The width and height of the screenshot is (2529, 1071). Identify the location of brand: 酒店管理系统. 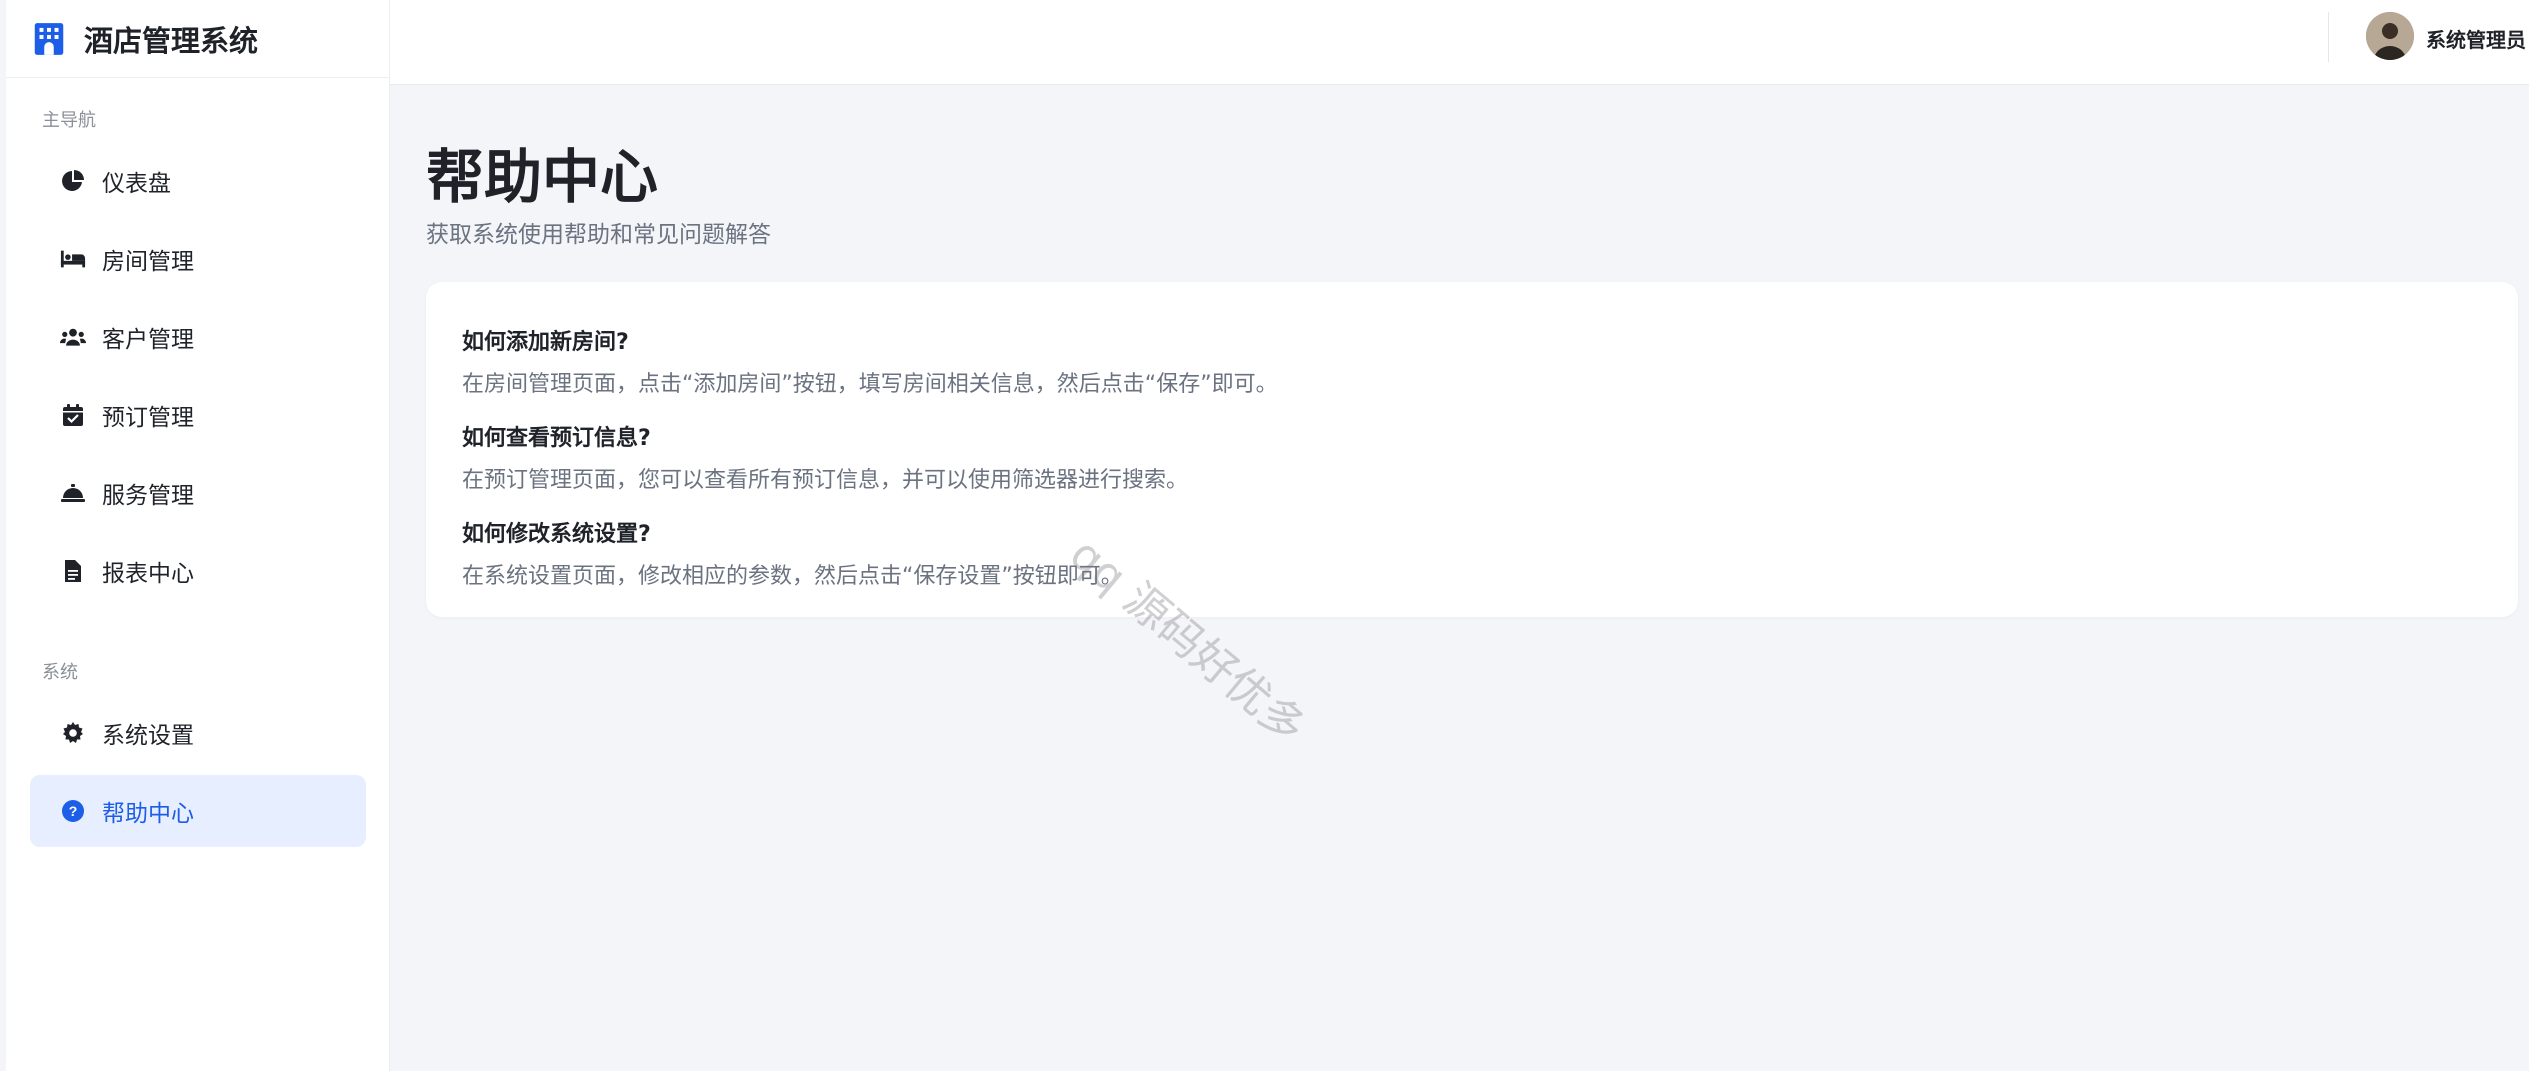
(197, 39).